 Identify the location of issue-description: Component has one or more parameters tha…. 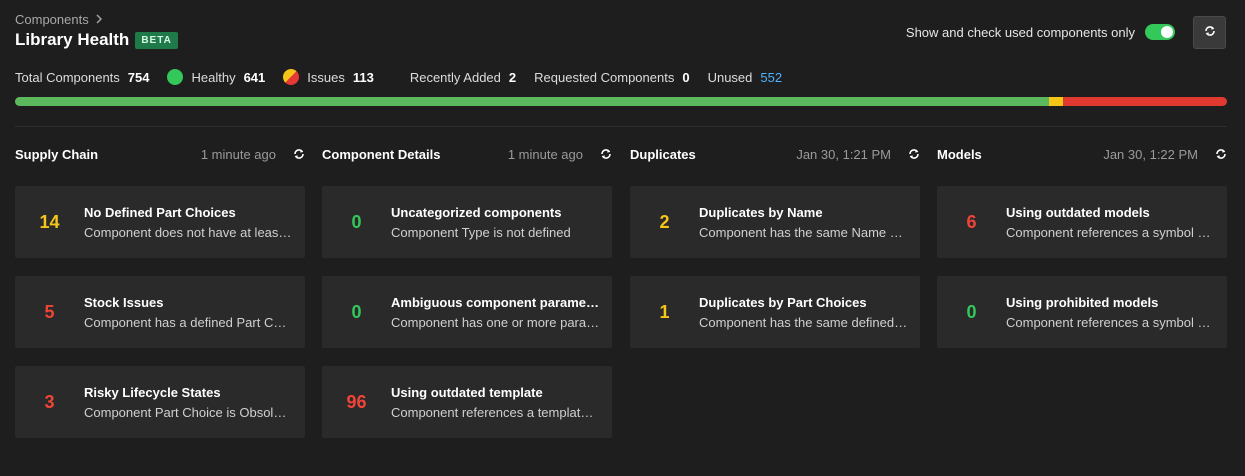
(495, 322).